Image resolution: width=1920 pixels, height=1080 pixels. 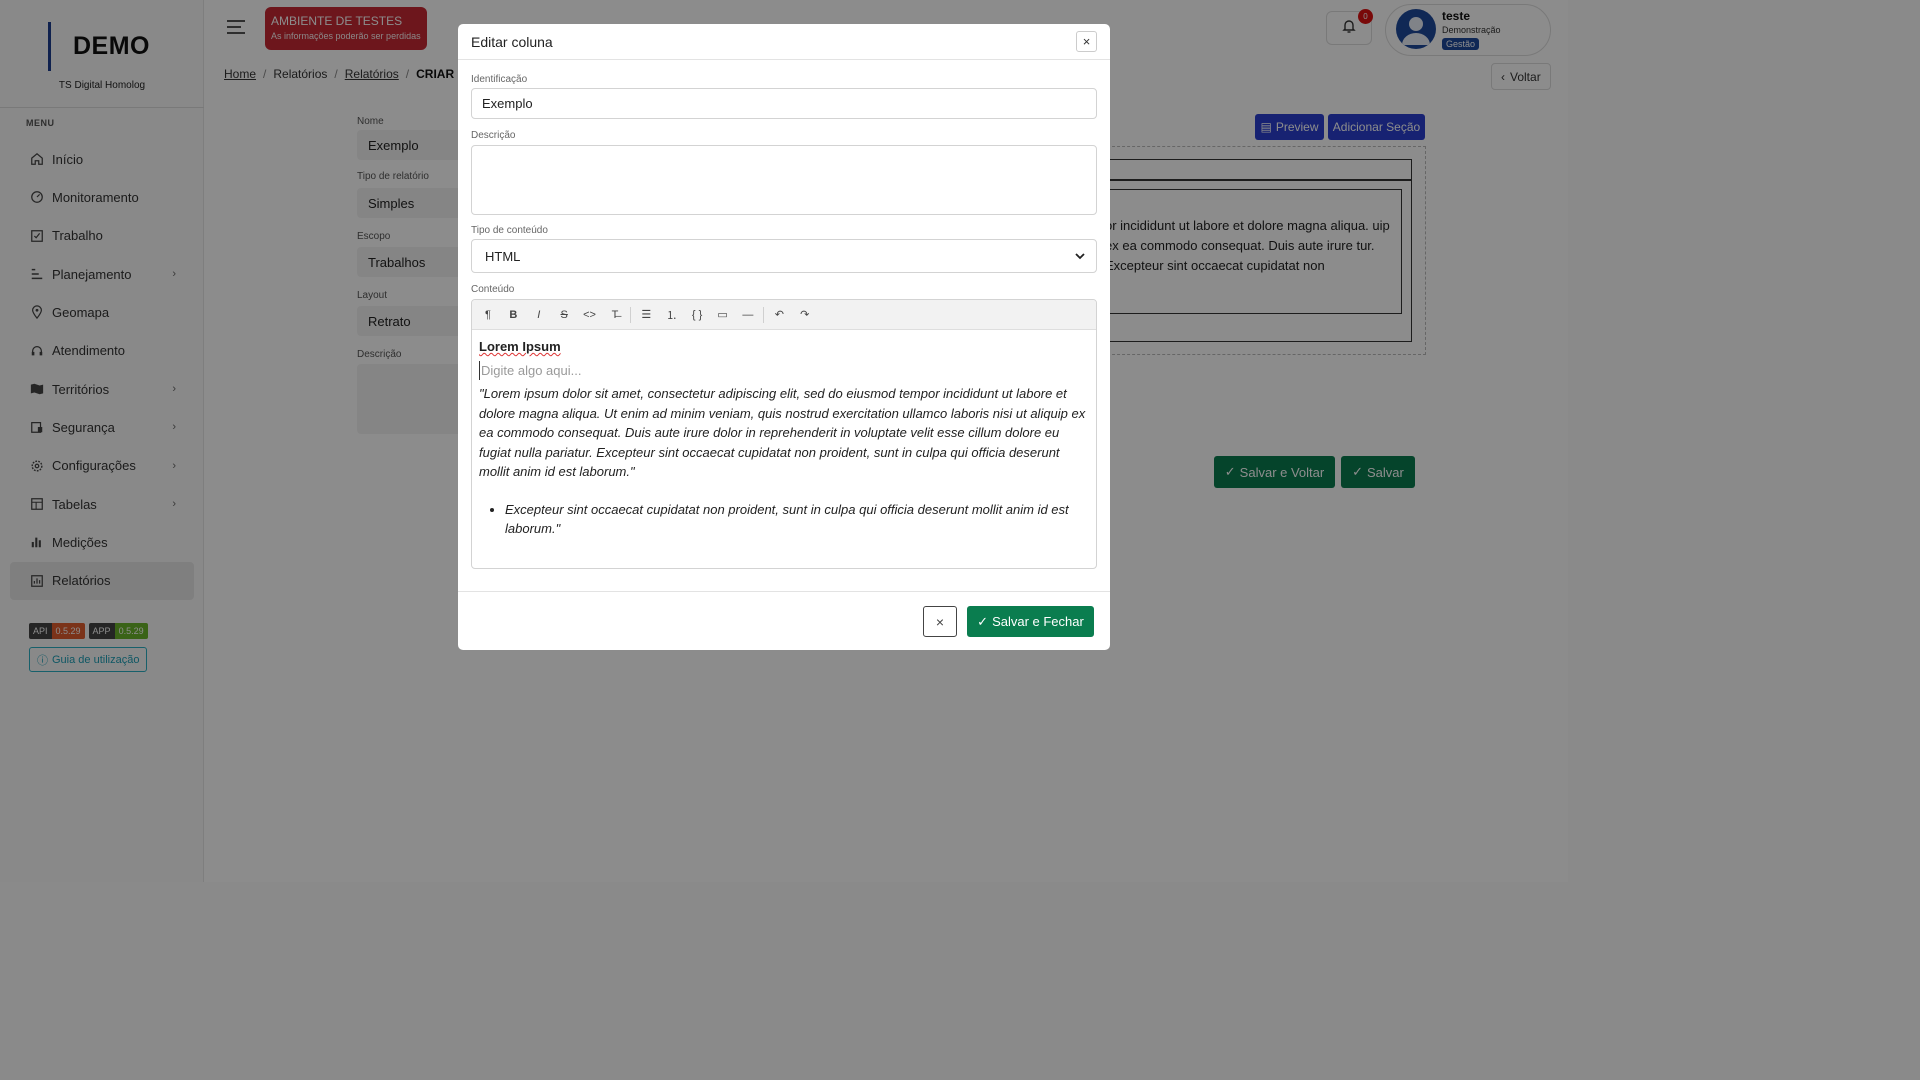 I want to click on content-type-label: Tipo de conteúdo, so click(x=509, y=230).